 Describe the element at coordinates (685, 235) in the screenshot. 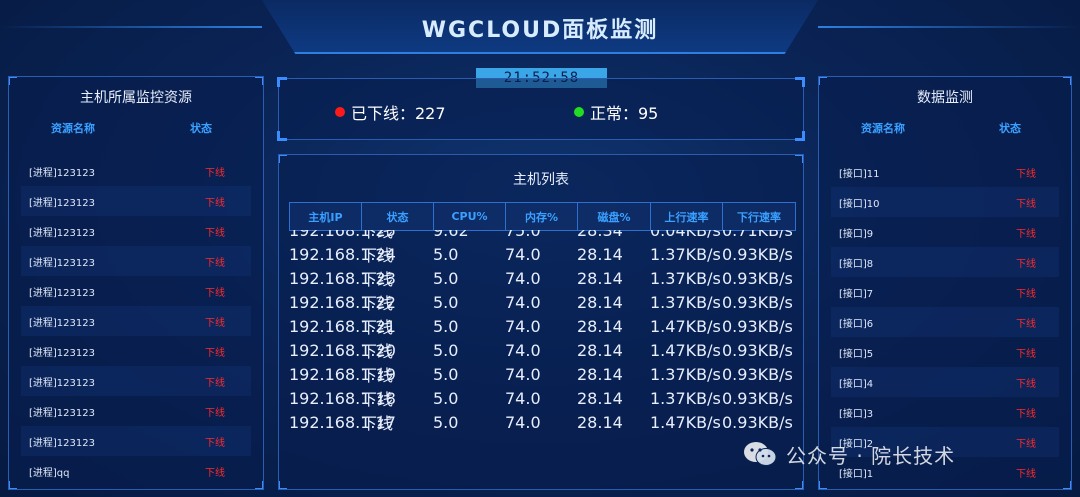

I see `table-cell: 0.04KB/s` at that location.